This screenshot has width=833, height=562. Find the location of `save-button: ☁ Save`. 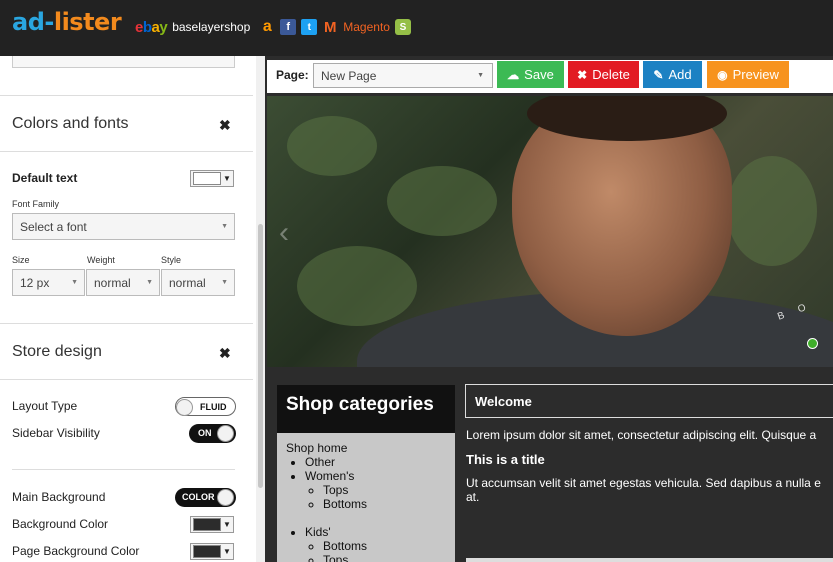

save-button: ☁ Save is located at coordinates (530, 74).